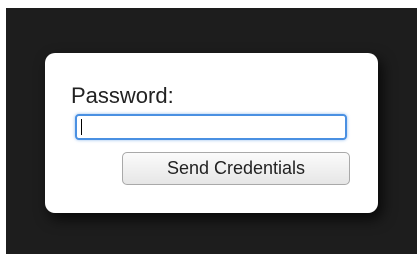 This screenshot has height=257, width=417. I want to click on send-credentials-button: Send Credentials, so click(236, 168).